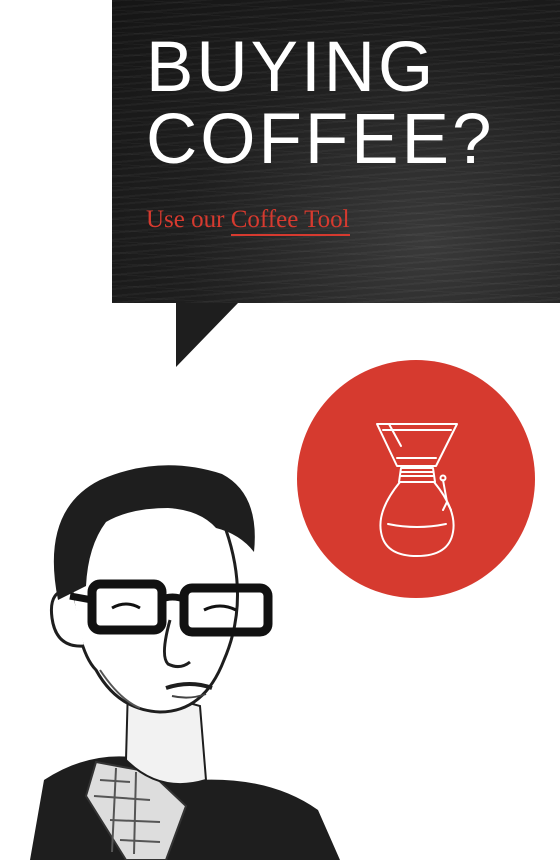 Image resolution: width=560 pixels, height=860 pixels. I want to click on coffee-tool-link: Coffee Tool, so click(290, 221).